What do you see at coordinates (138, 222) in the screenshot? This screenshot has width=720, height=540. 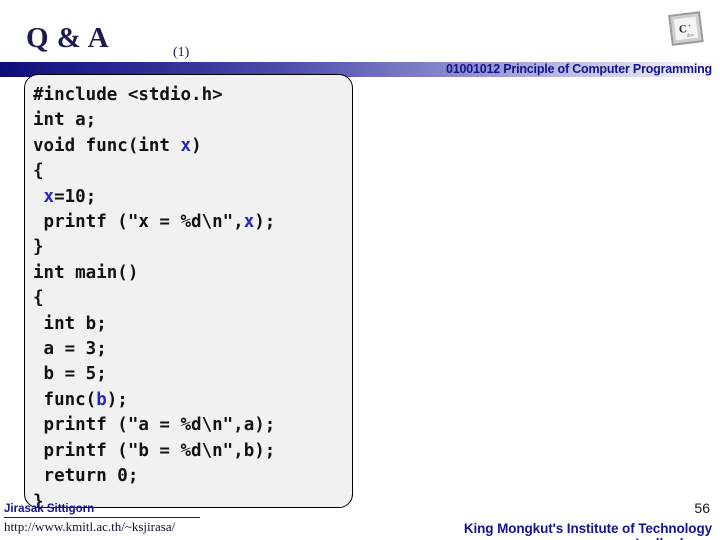 I see `code-token-text: printf ("x = %d\n",` at bounding box center [138, 222].